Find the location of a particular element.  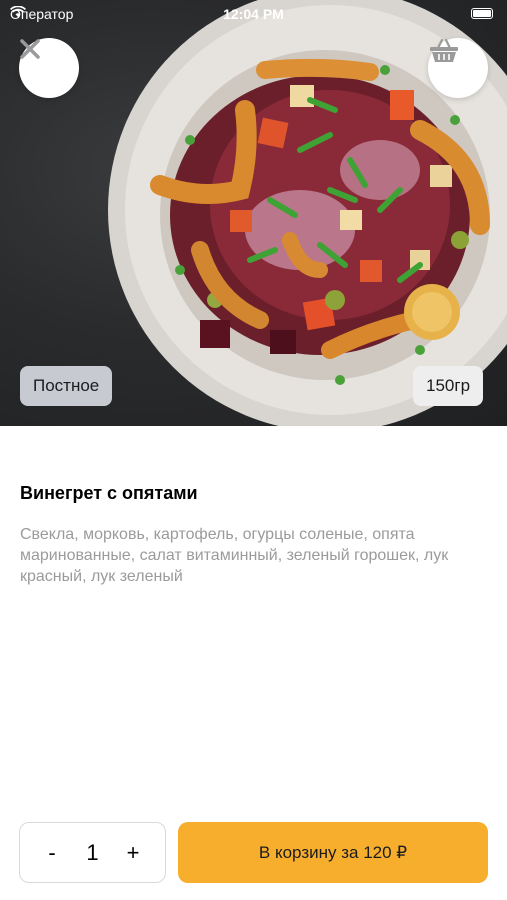

quantity-value: 1 is located at coordinates (92, 852).